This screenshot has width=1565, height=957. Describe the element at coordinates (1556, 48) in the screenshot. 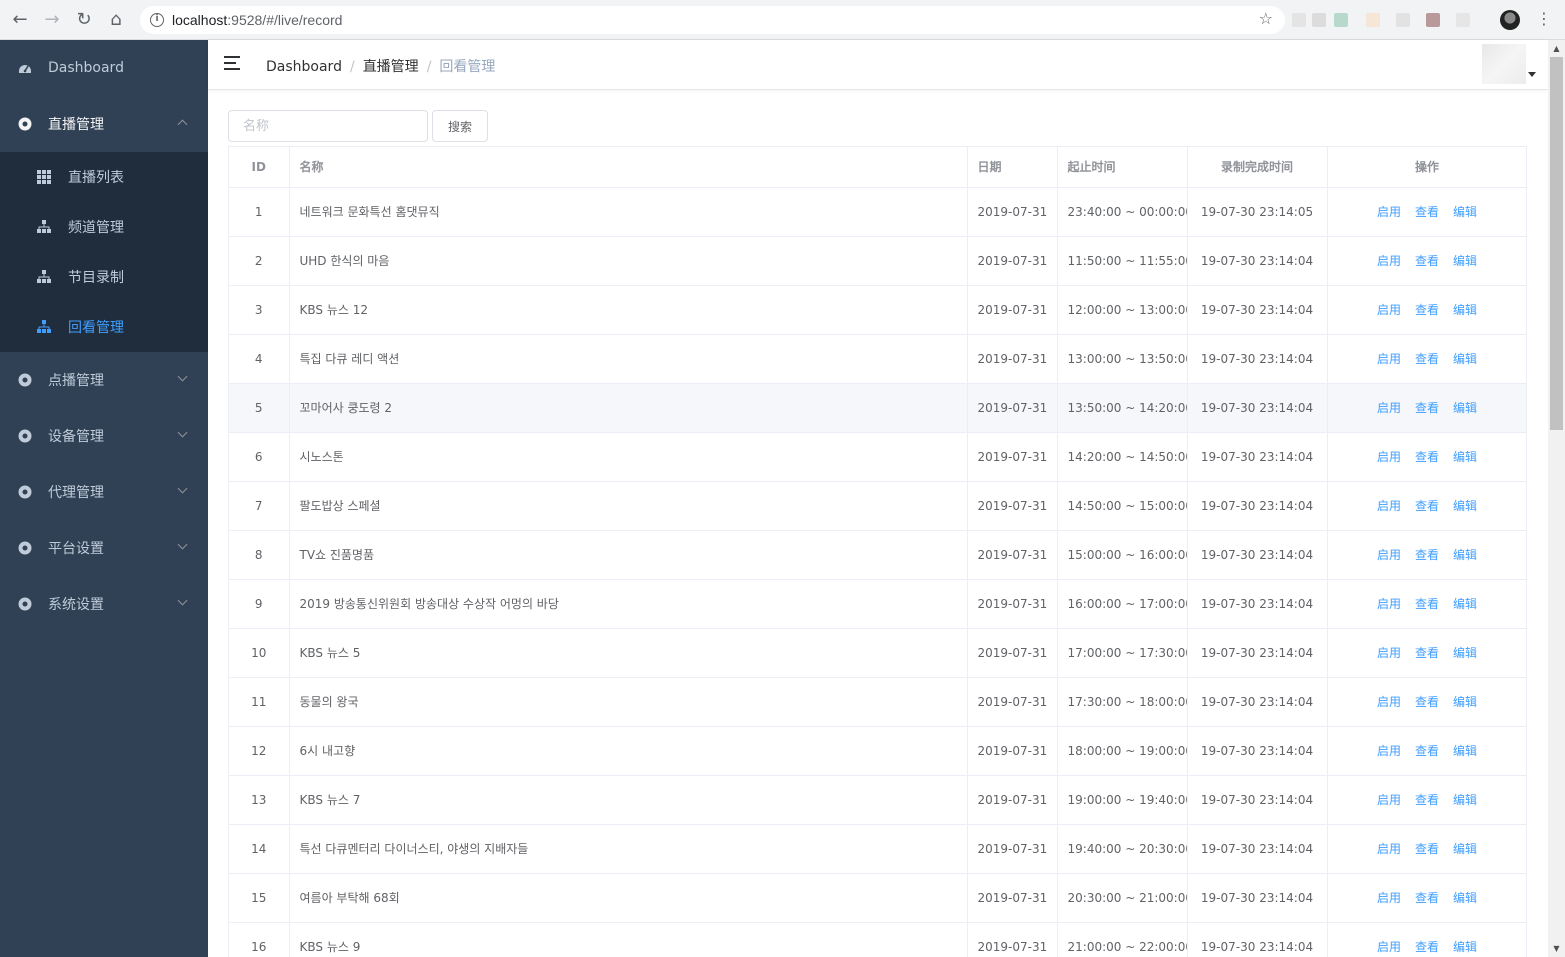

I see `scroll-up-arrow-icon: ▲` at that location.